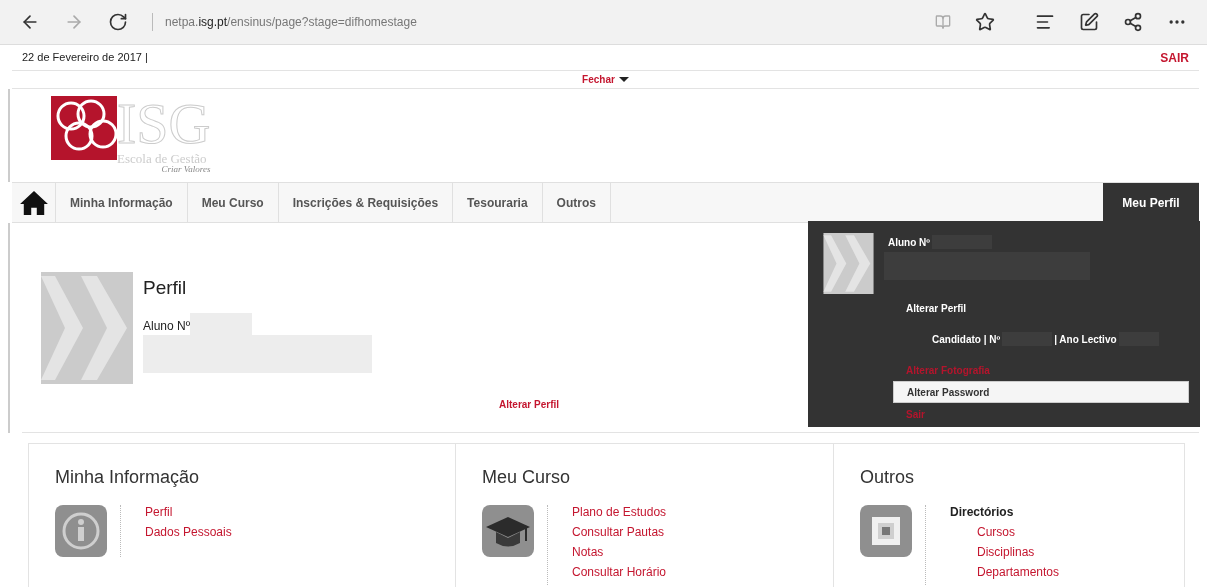 Image resolution: width=1207 pixels, height=587 pixels. Describe the element at coordinates (1174, 57) in the screenshot. I see `logout-link: SAIR` at that location.